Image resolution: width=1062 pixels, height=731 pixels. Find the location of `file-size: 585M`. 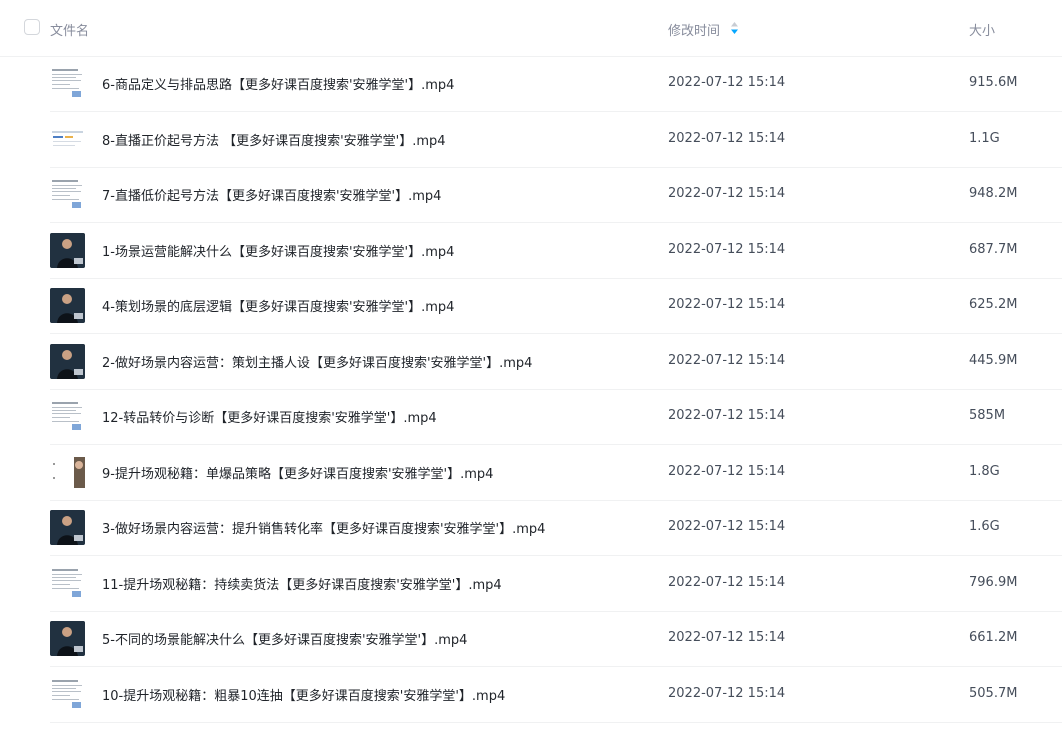

file-size: 585M is located at coordinates (987, 415).